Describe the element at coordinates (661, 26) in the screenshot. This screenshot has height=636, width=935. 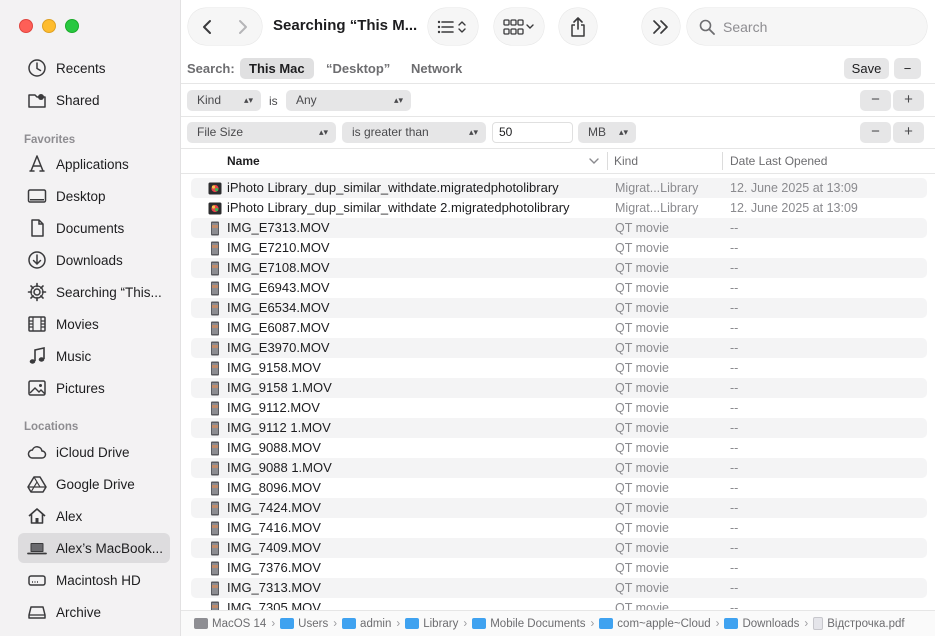
I see `more-toolbar-items-button` at that location.